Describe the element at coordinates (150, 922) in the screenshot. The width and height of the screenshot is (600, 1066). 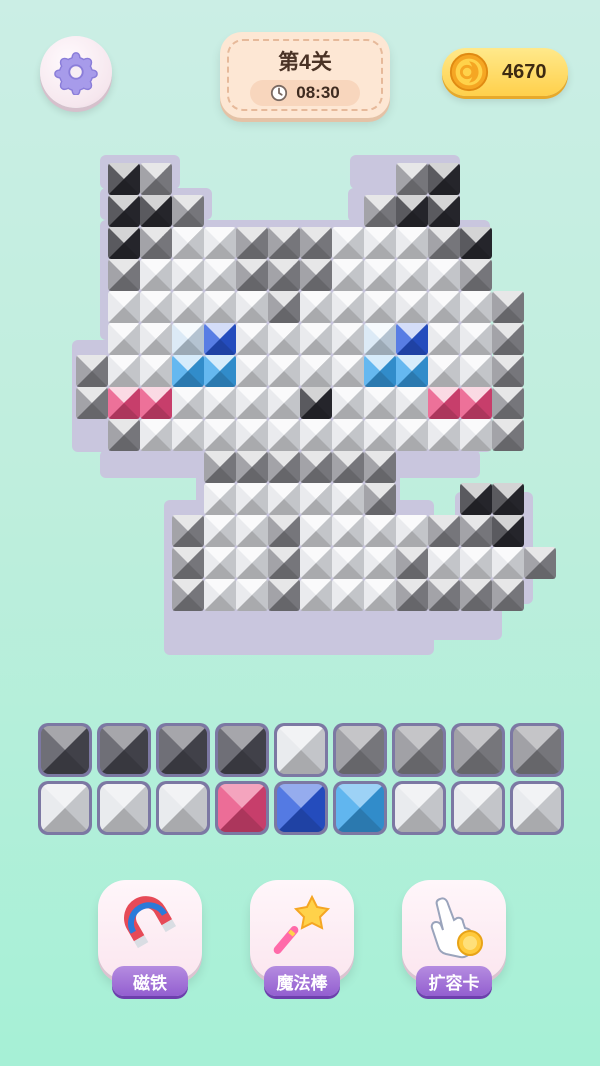
I see `magnet-icon` at that location.